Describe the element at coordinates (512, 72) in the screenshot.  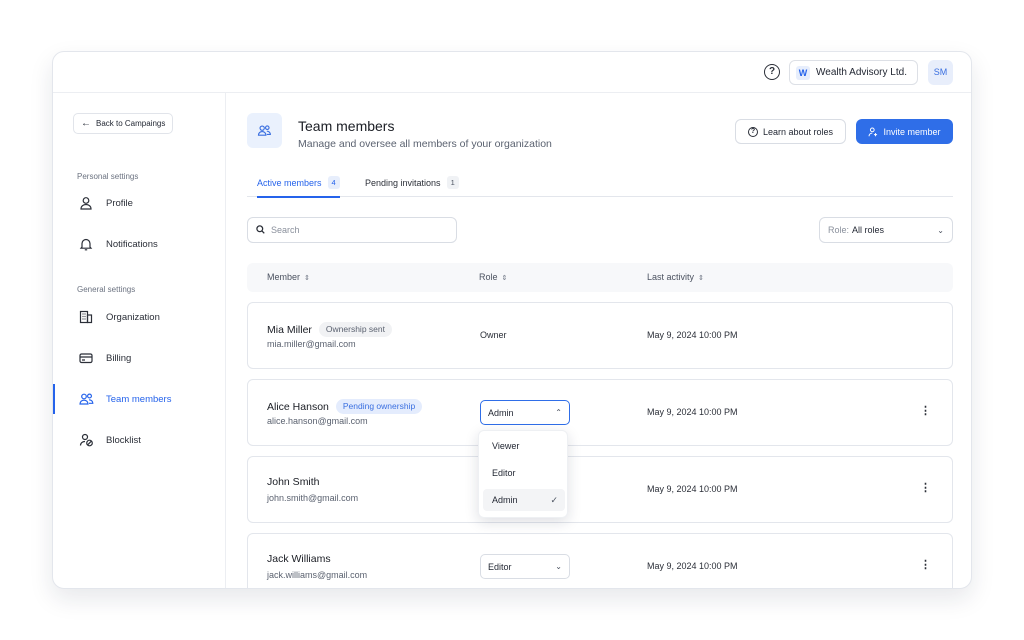
I see `top-bar: ? W Wealth Advisory Ltd. SM` at that location.